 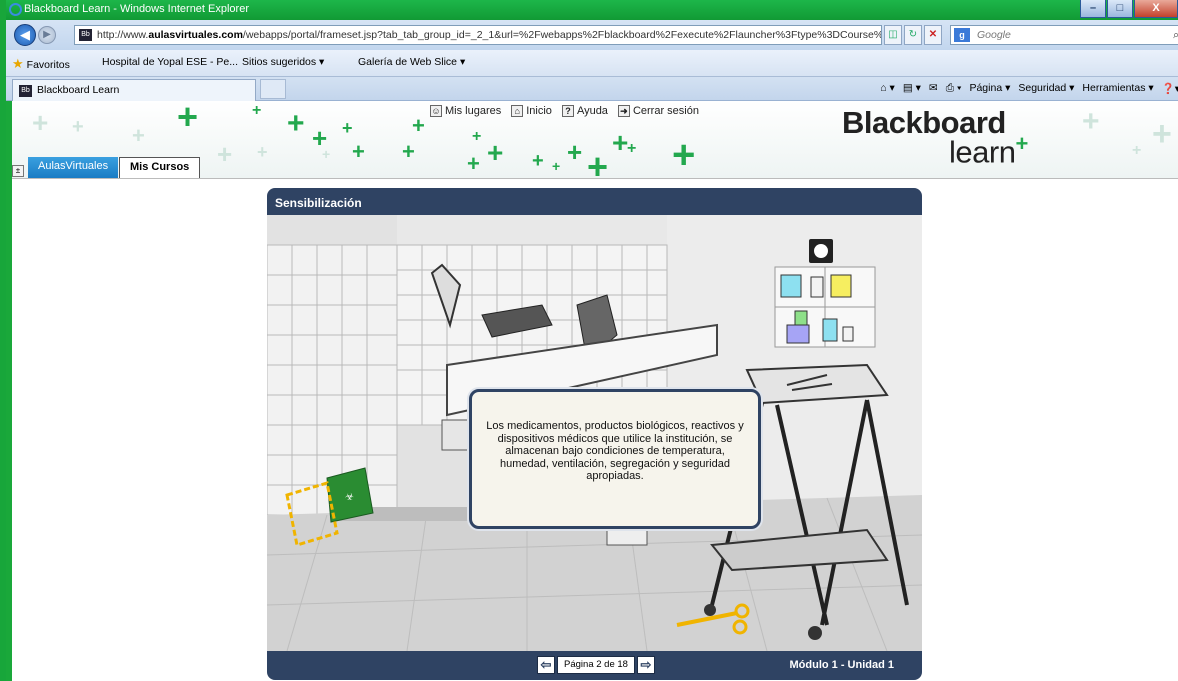 What do you see at coordinates (1175, 35) in the screenshot?
I see `search-icon: ⌕` at bounding box center [1175, 35].